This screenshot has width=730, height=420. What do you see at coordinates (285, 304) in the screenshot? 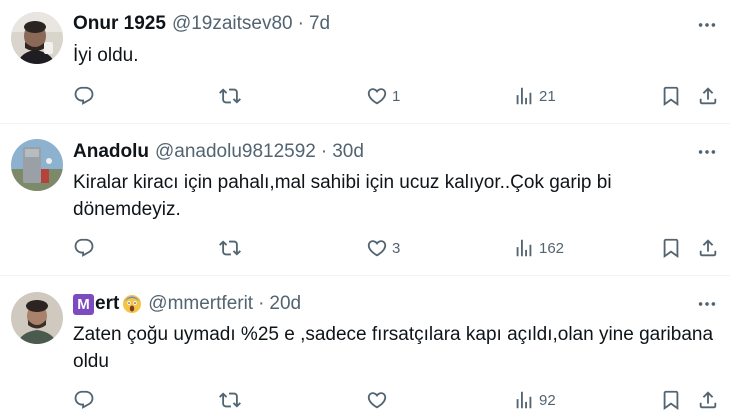
I see `timestamp: 20d` at bounding box center [285, 304].